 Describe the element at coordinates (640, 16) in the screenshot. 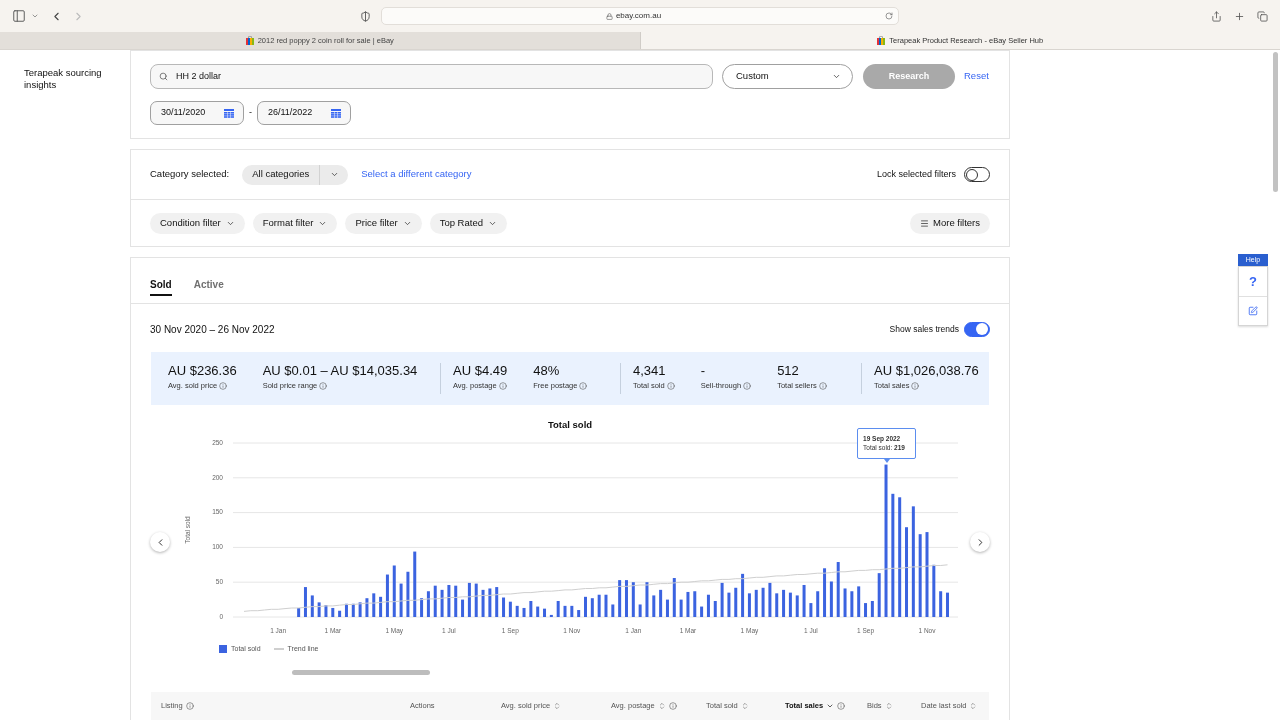

I see `address-bar: ebay.com.au` at that location.